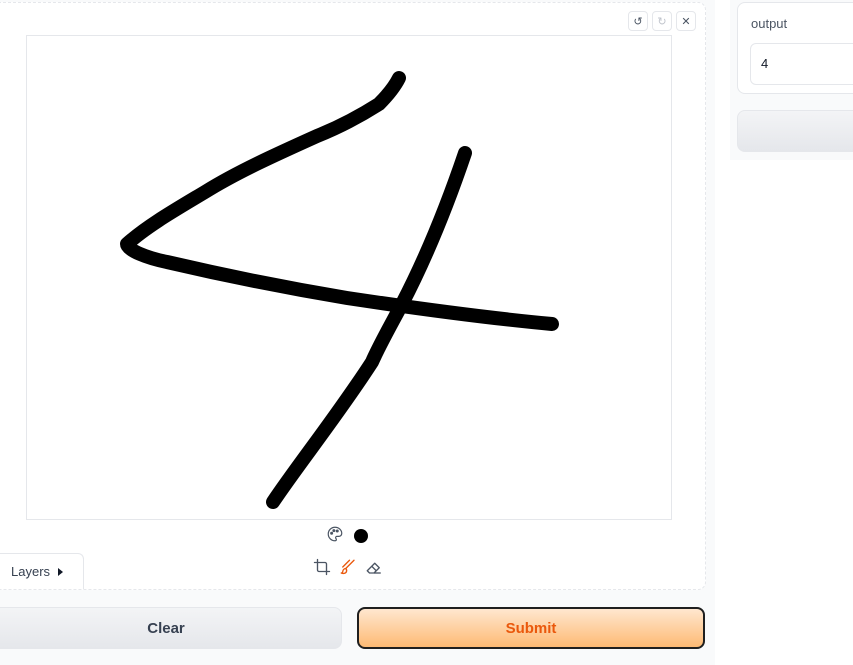 The image size is (853, 665). I want to click on caret-right-icon, so click(61, 571).